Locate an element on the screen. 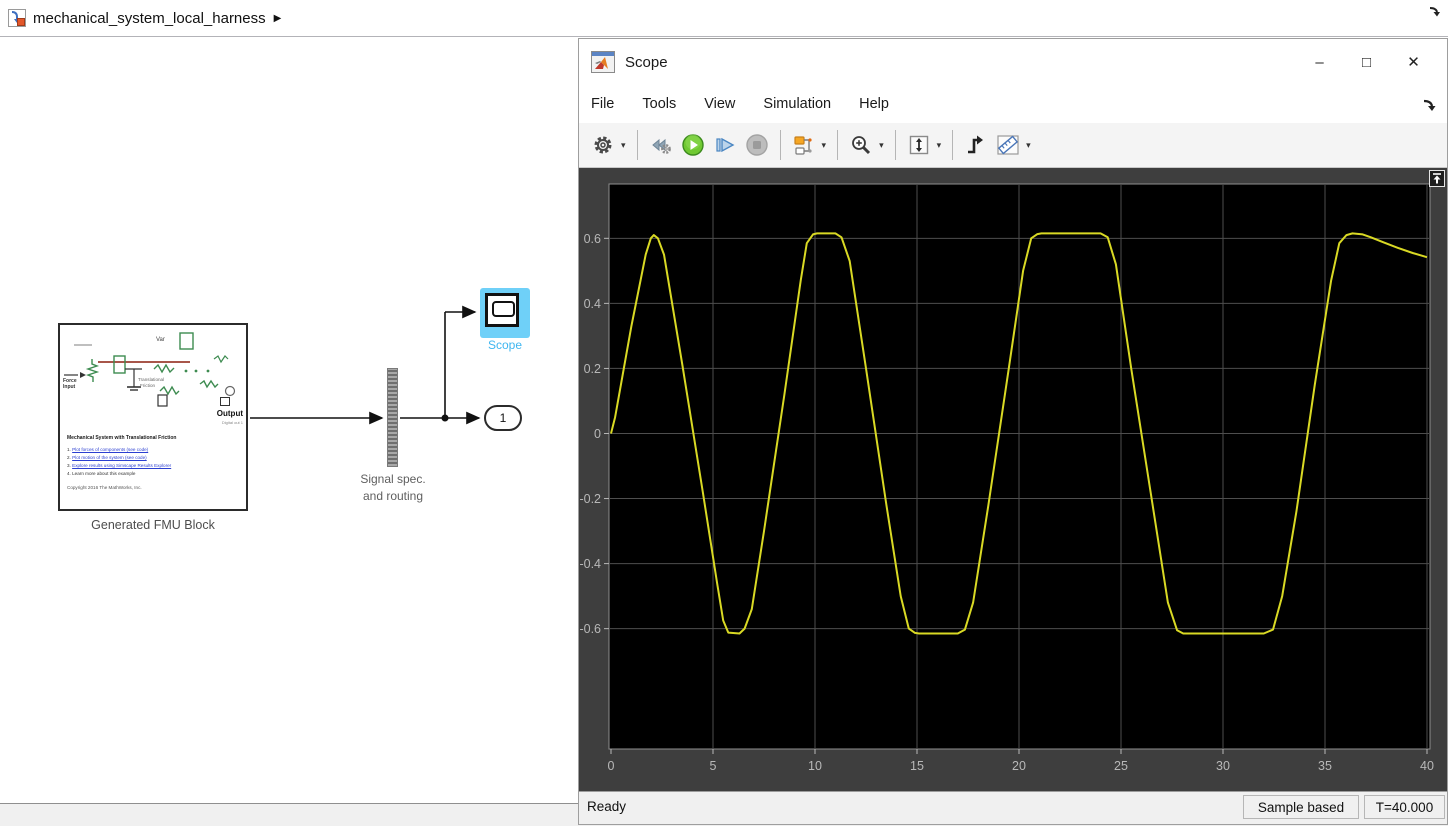 The image size is (1448, 826). ytick-label: -0.6 is located at coordinates (590, 629).